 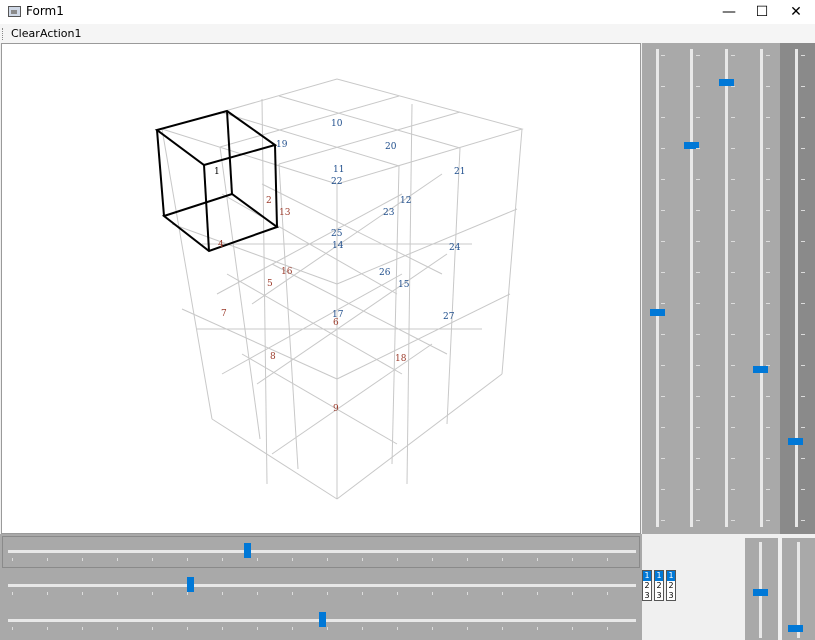 I want to click on cube-label: 24, so click(x=455, y=248).